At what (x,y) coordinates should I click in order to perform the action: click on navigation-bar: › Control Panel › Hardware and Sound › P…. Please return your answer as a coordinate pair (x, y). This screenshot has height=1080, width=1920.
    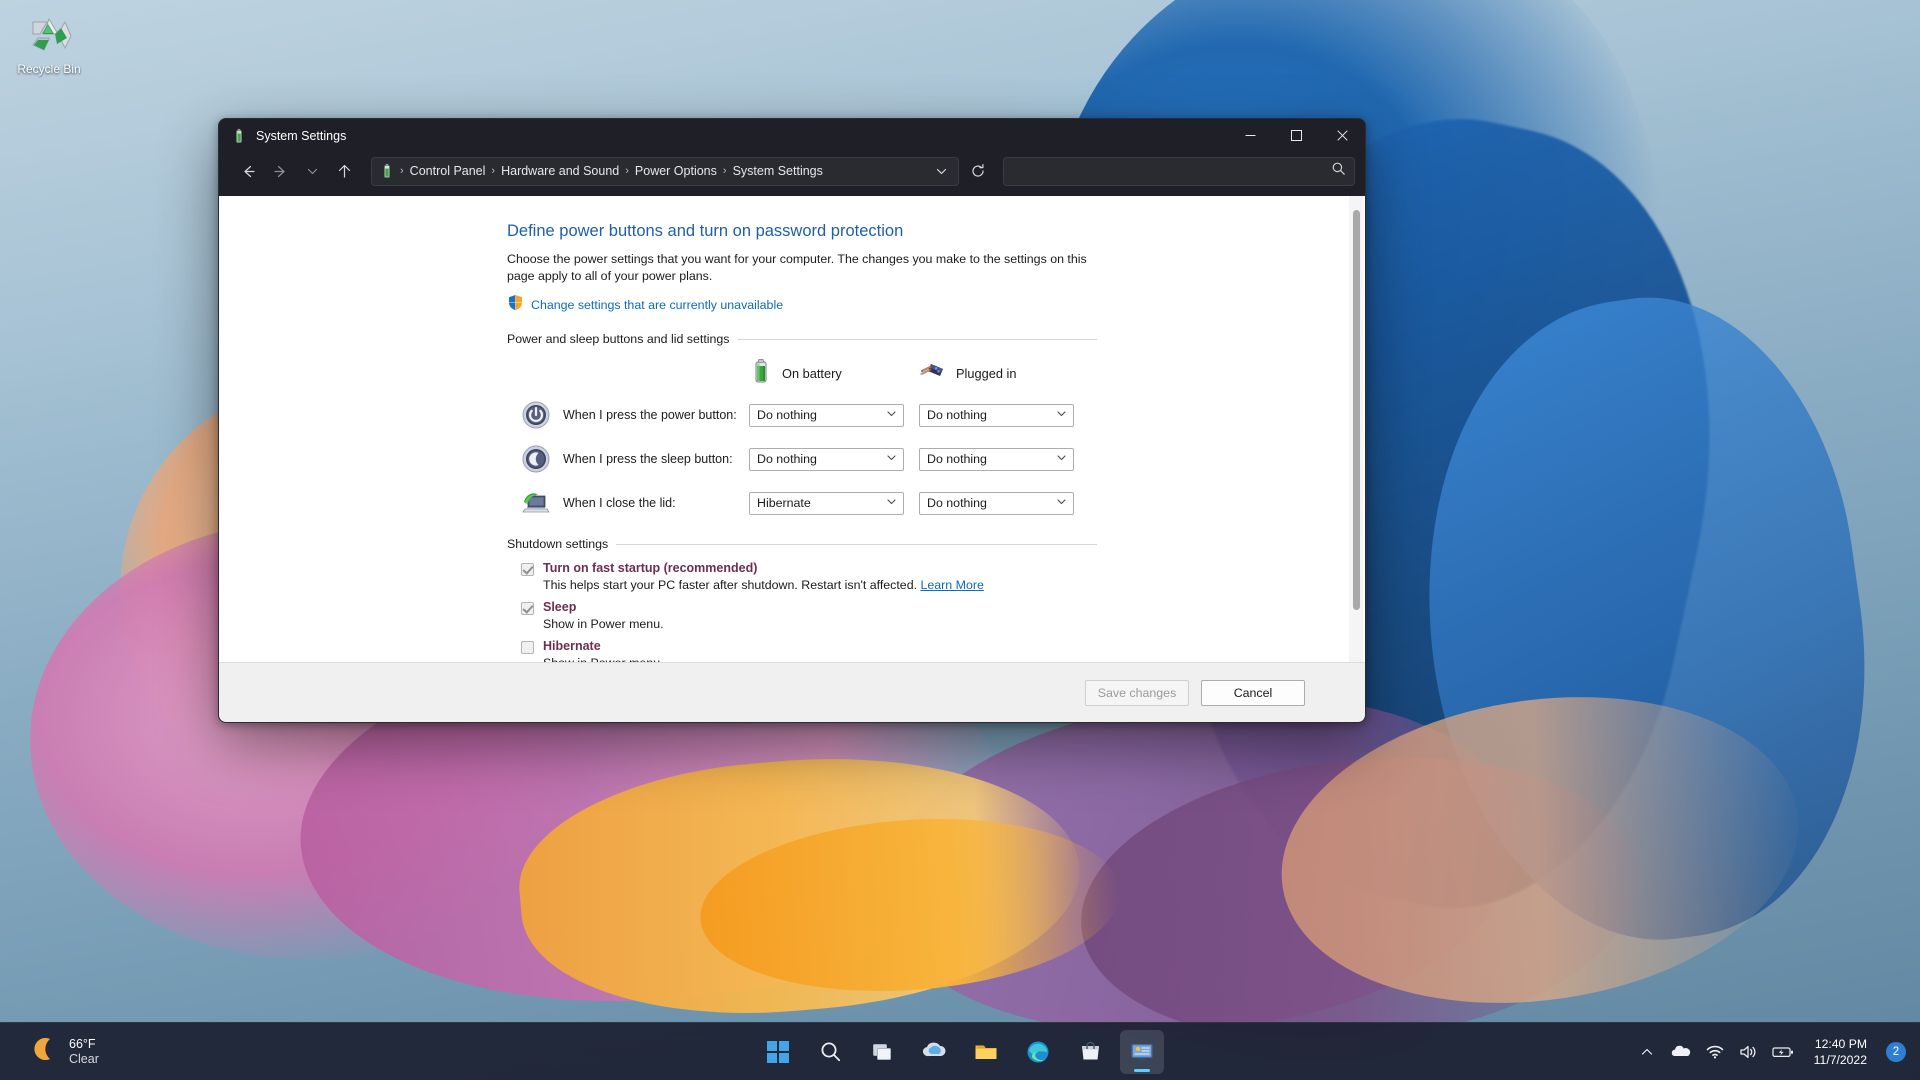
    Looking at the image, I should click on (792, 174).